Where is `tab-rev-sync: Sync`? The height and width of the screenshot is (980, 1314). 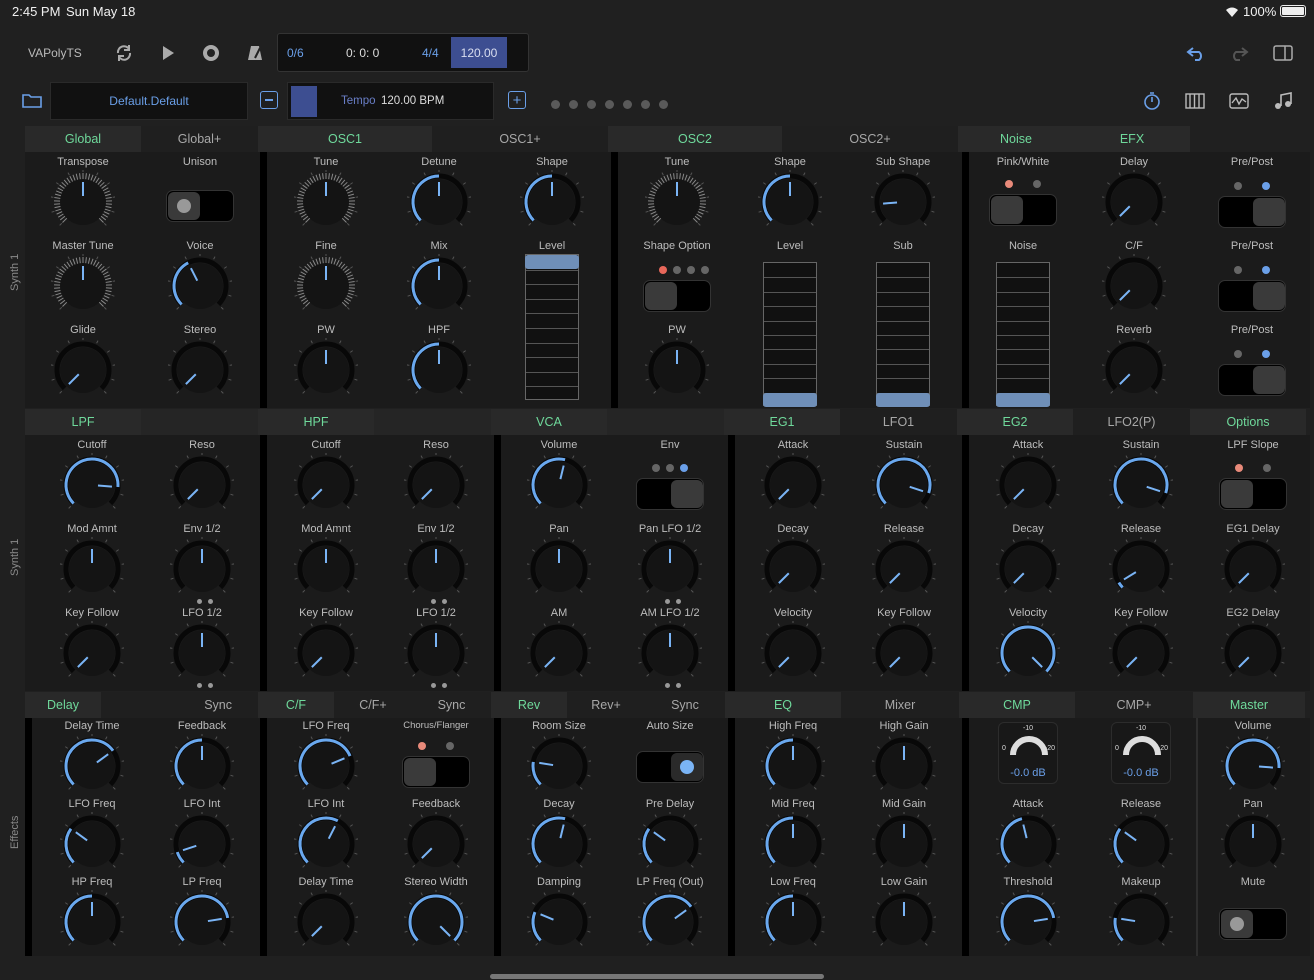 tab-rev-sync: Sync is located at coordinates (685, 705).